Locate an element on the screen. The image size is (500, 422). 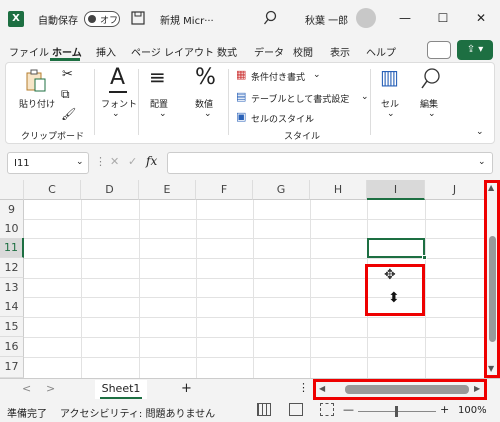
font-icon: A is located at coordinates (117, 77).